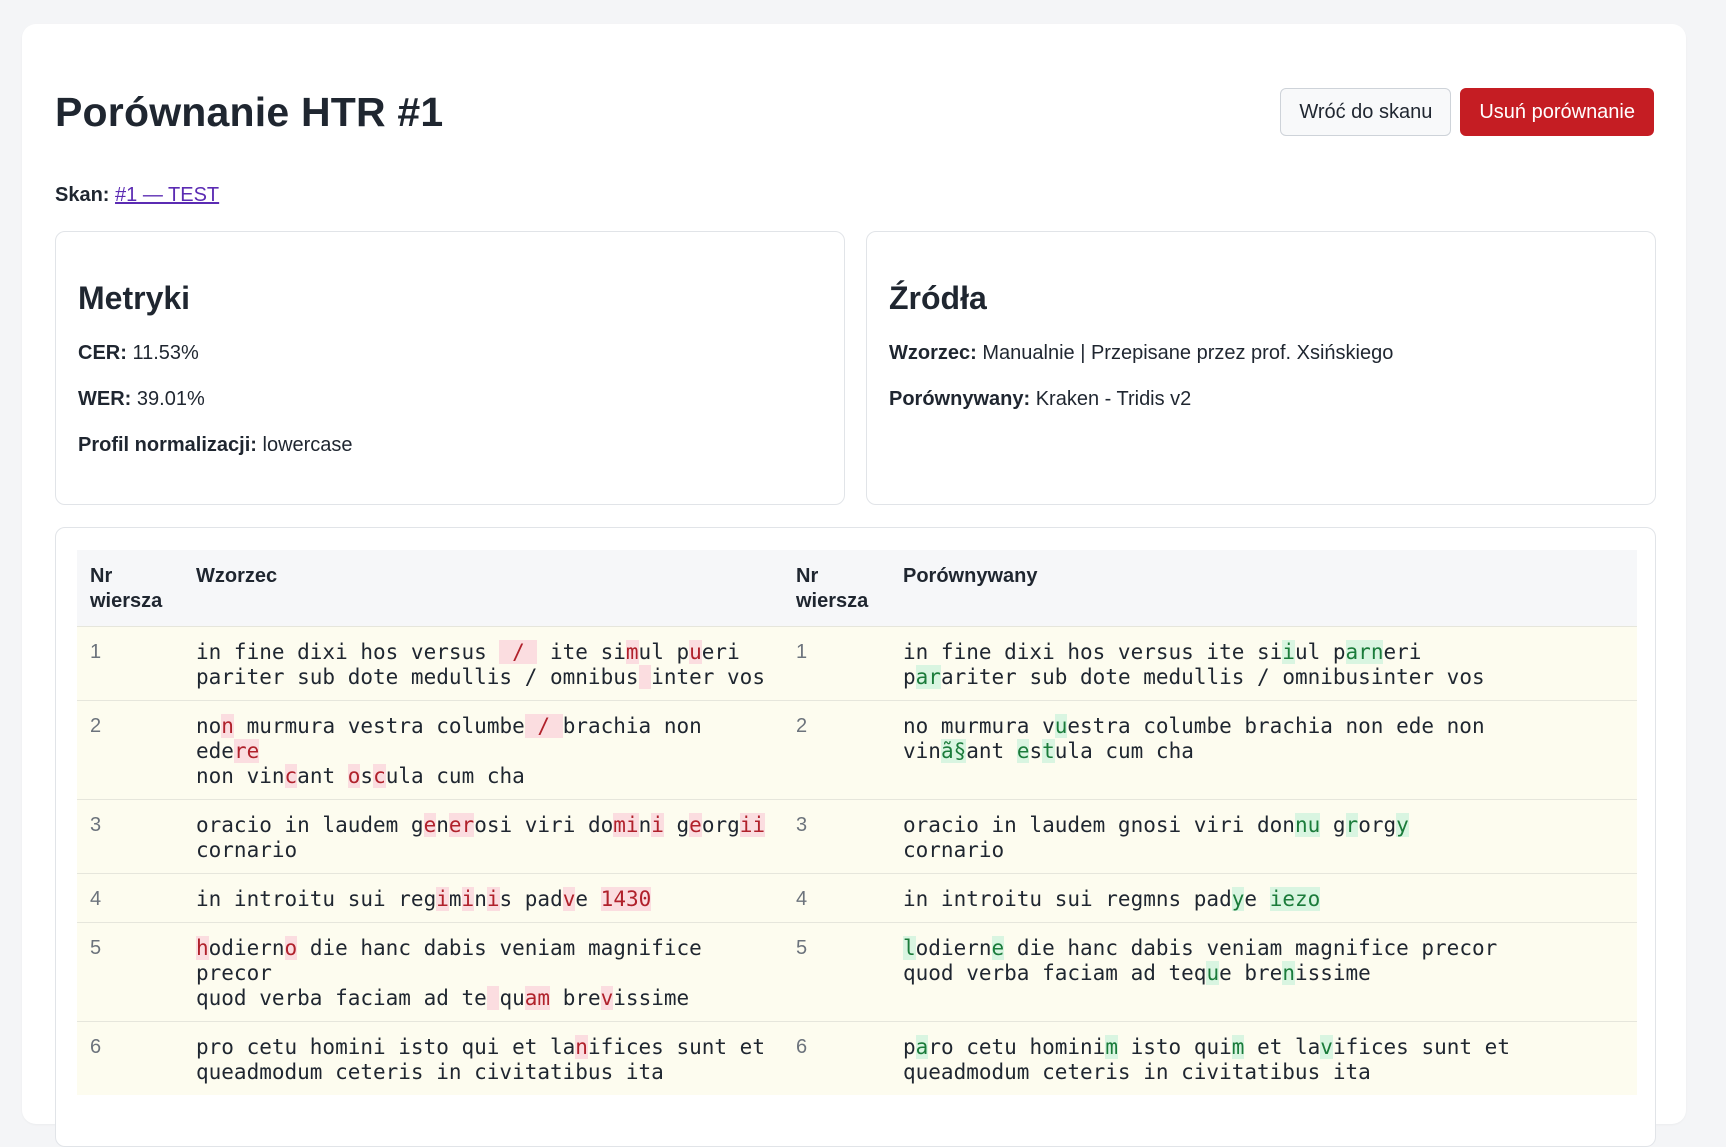 The height and width of the screenshot is (1147, 1726). Describe the element at coordinates (836, 1058) in the screenshot. I see `hypothesis-line-number: 6` at that location.